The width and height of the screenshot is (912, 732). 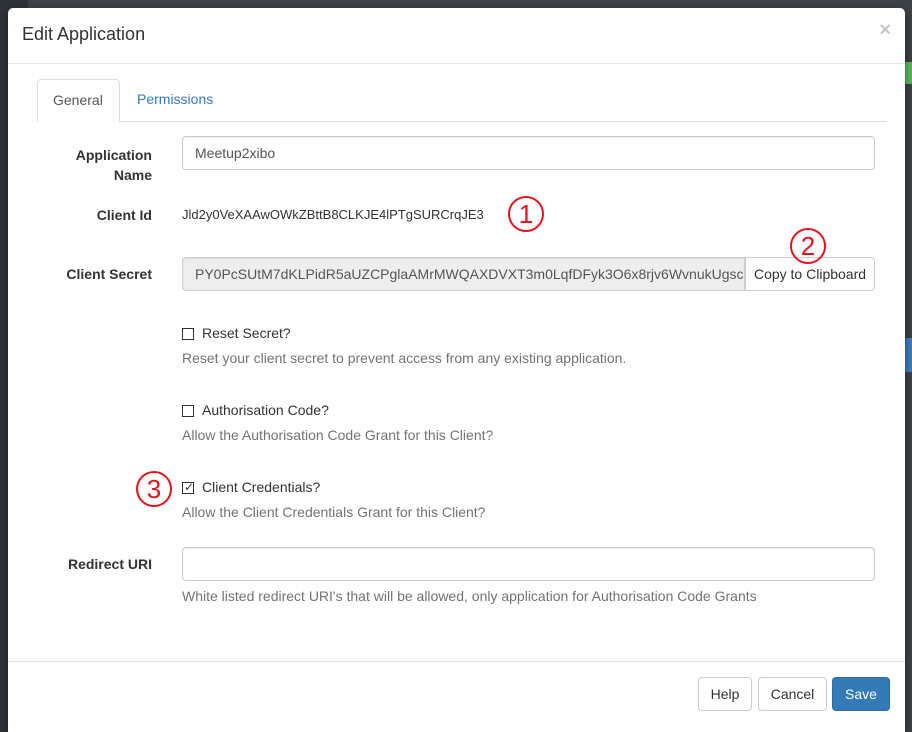 What do you see at coordinates (808, 246) in the screenshot?
I see `annotation-marker-2: 2` at bounding box center [808, 246].